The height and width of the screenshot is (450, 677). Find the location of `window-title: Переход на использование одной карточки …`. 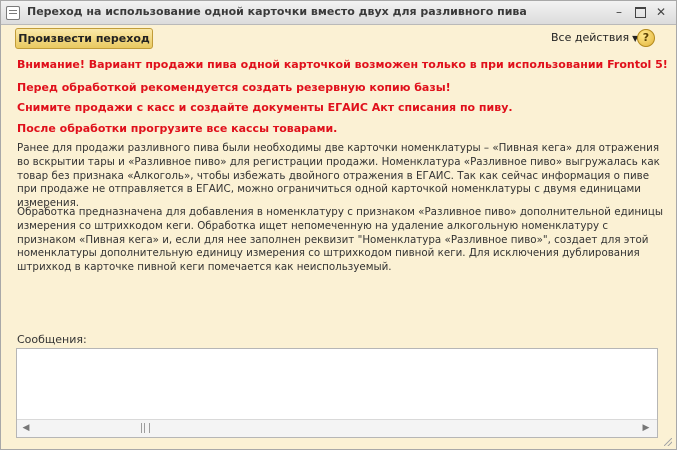

window-title: Переход на использование одной карточки … is located at coordinates (277, 11).